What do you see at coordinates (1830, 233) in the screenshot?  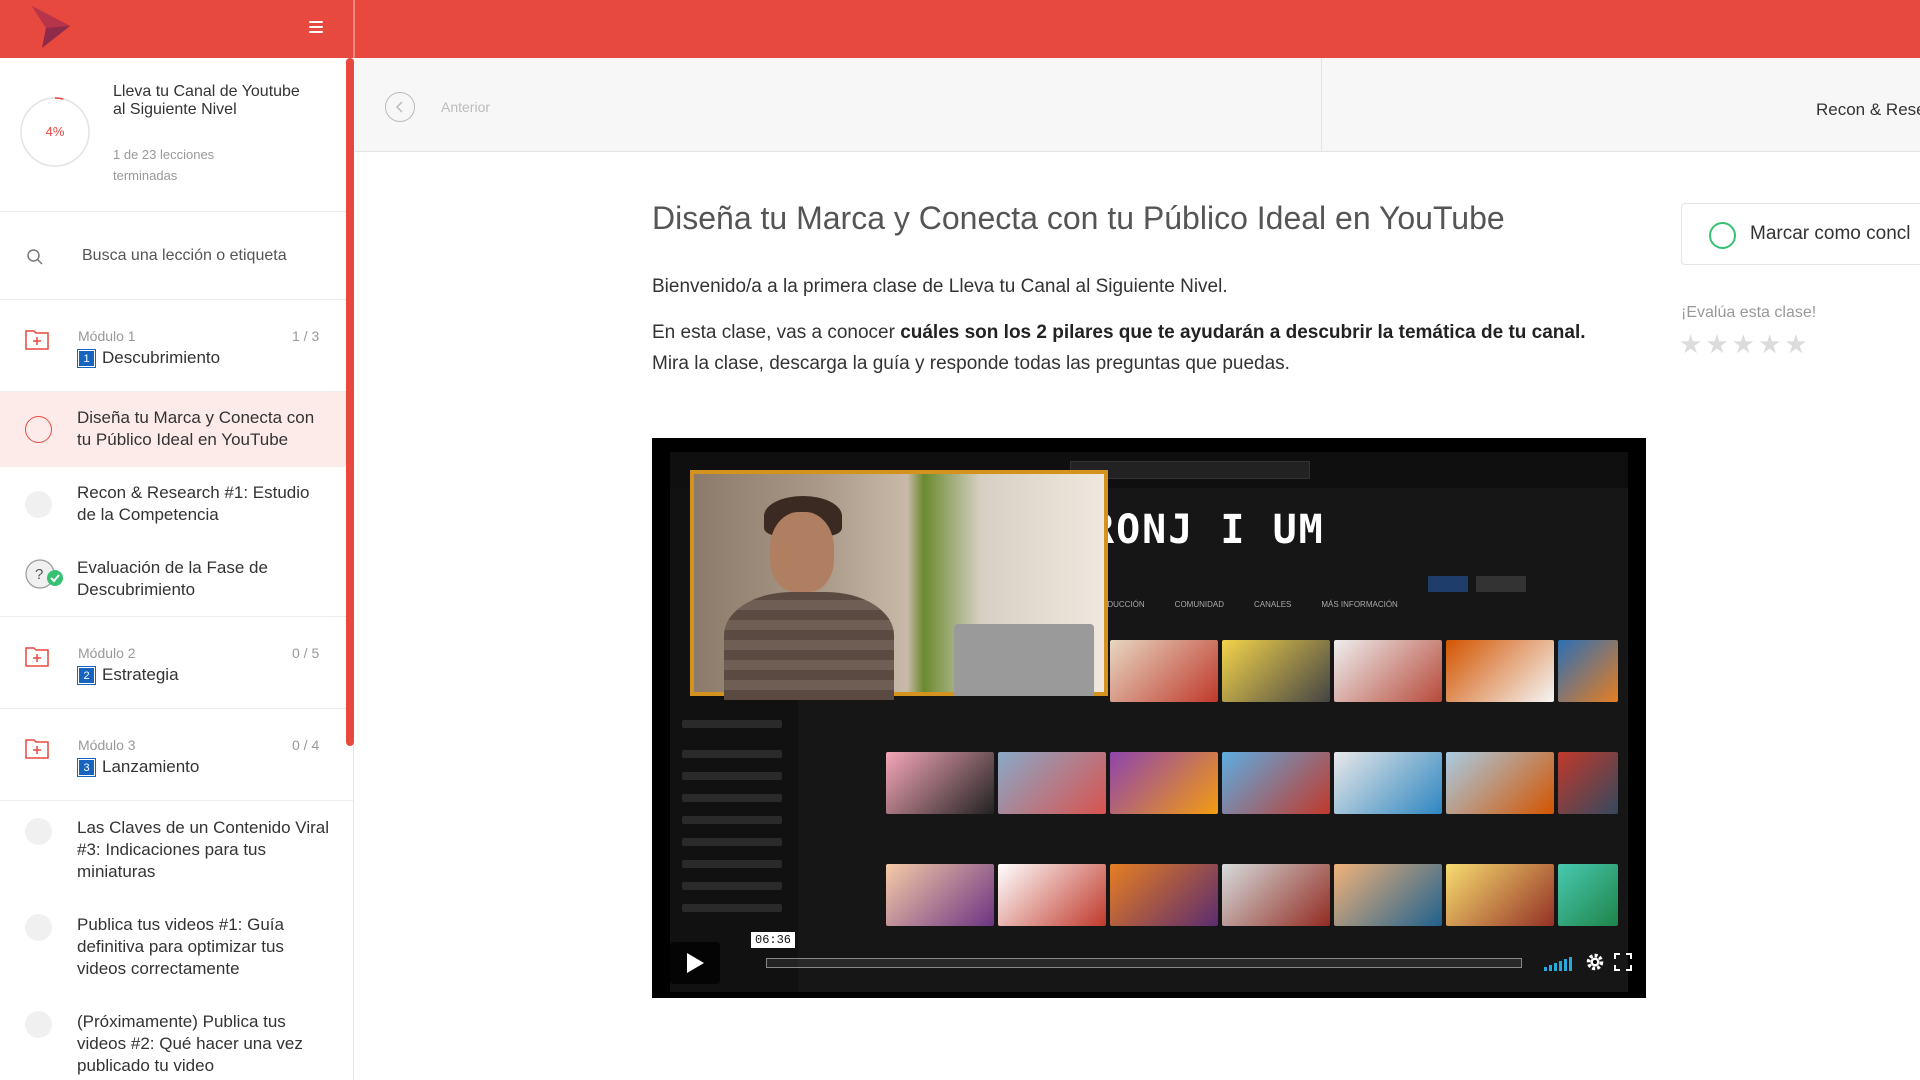 I see `mark-complete-label: Marcar como concl` at bounding box center [1830, 233].